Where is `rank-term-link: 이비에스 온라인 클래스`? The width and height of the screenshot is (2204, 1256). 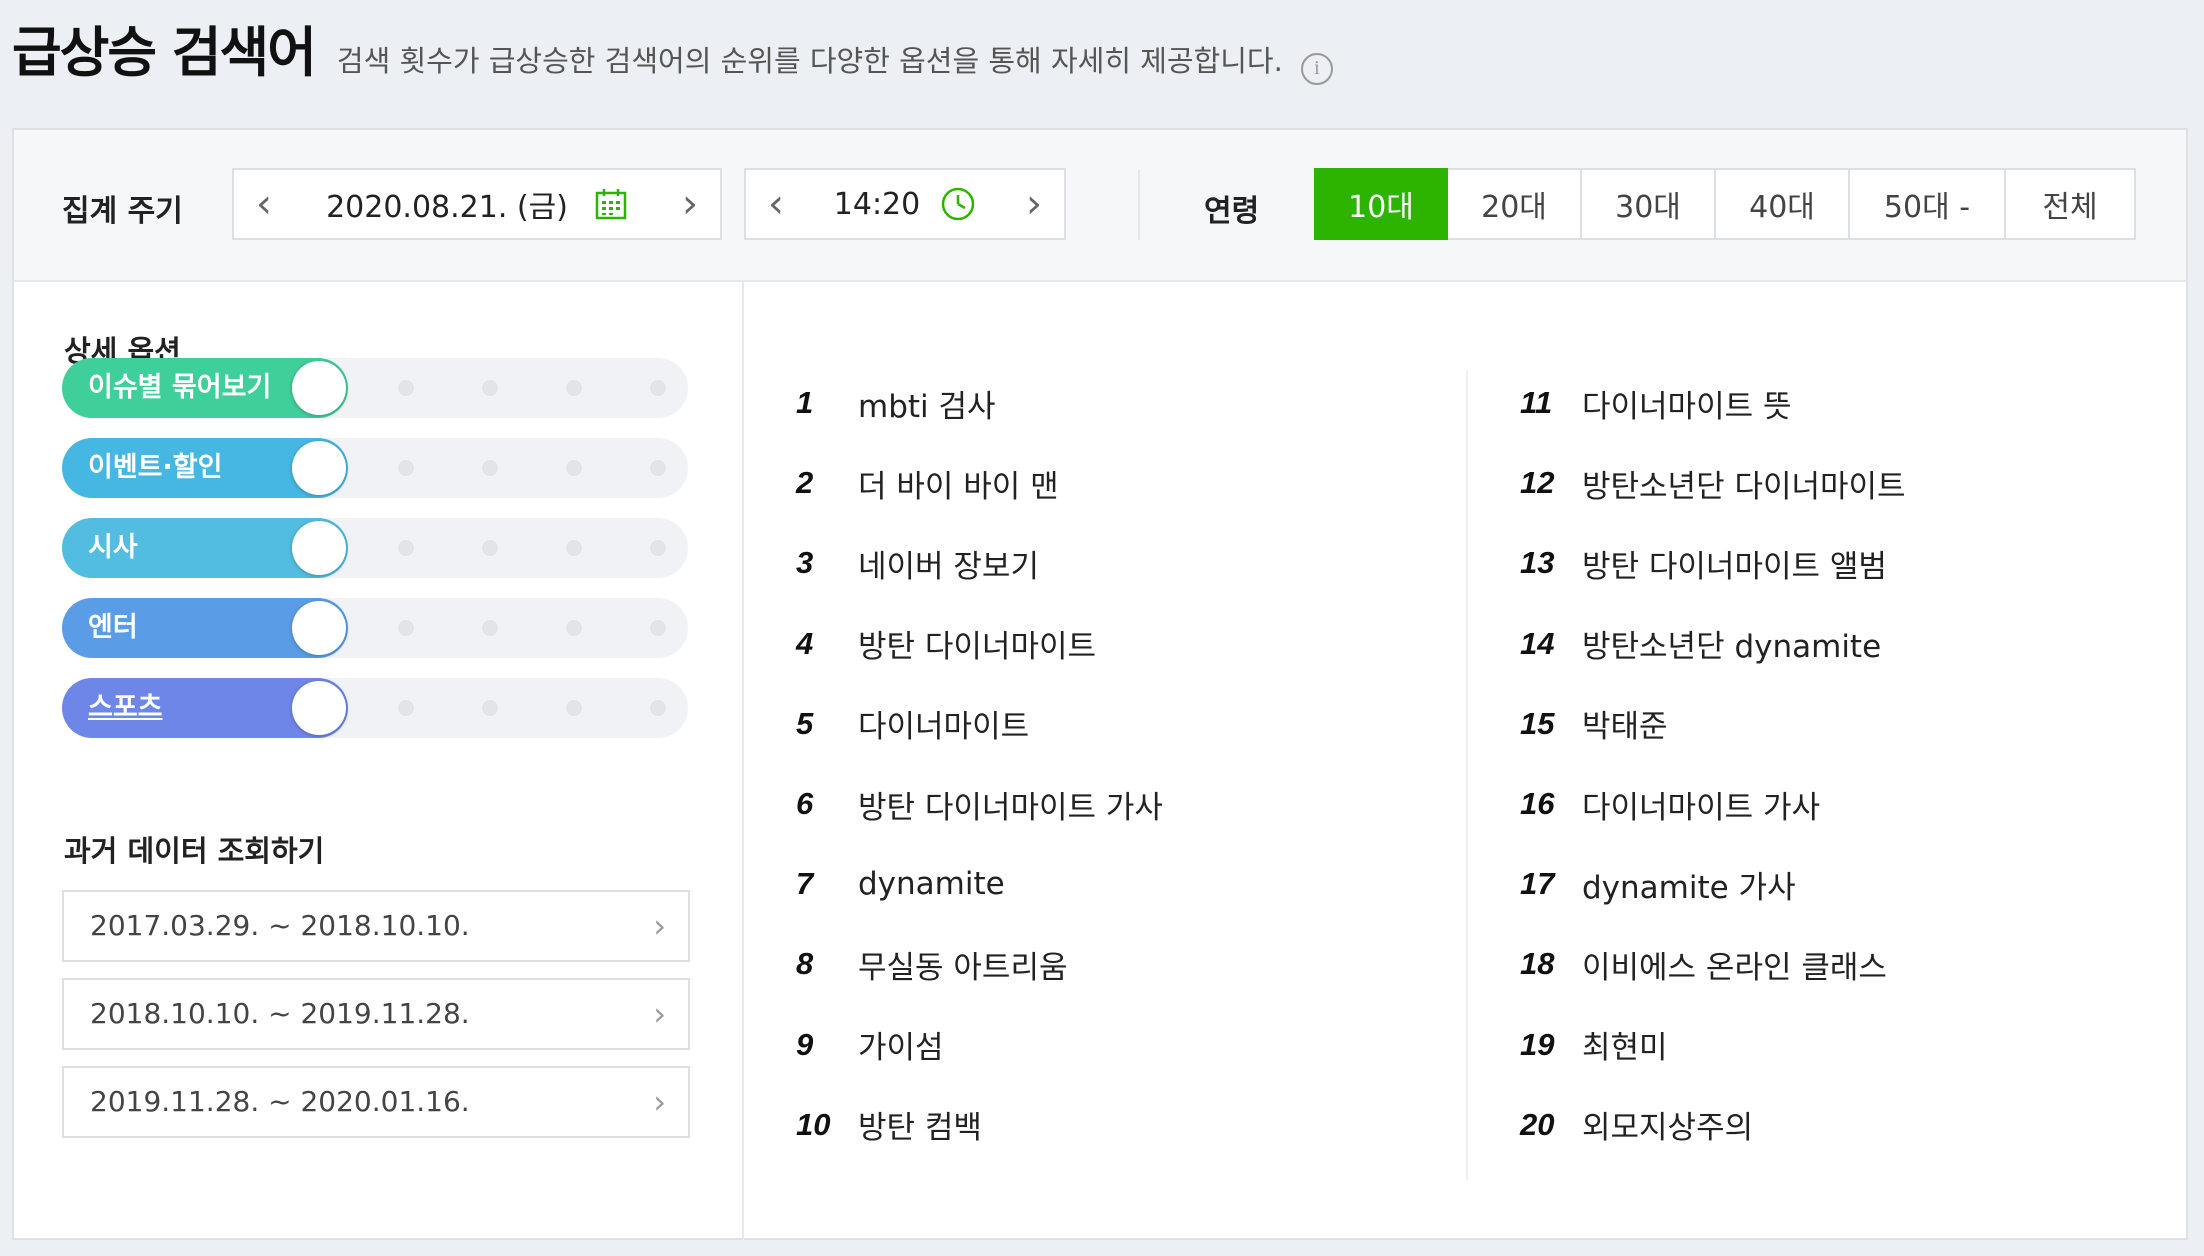 rank-term-link: 이비에스 온라인 클래스 is located at coordinates (1734, 964).